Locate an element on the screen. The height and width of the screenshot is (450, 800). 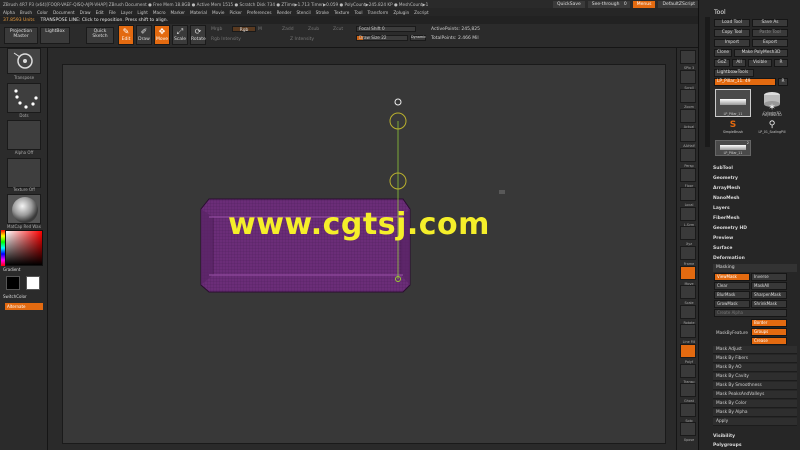
save-as-button: Save As is located at coordinates (770, 23).